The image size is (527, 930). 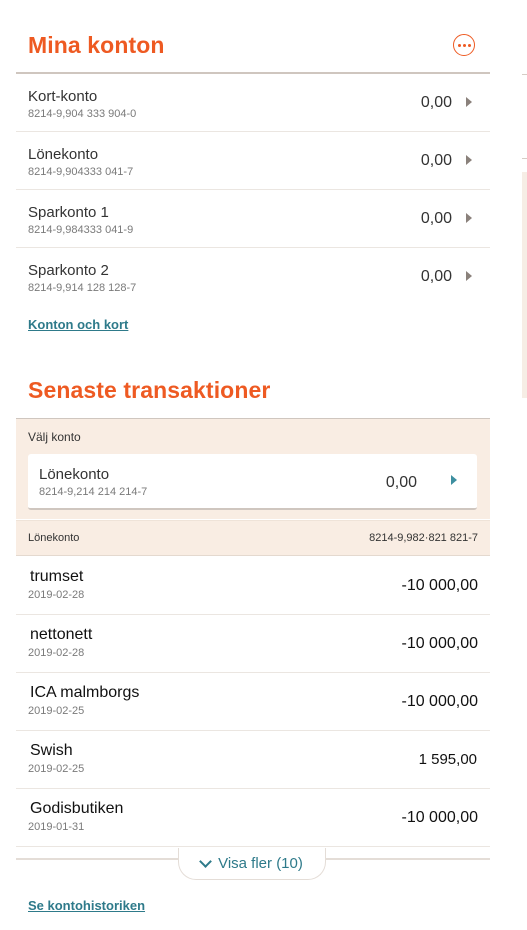 What do you see at coordinates (82, 114) in the screenshot?
I see `account-number: 8214-9,904 333 904-0` at bounding box center [82, 114].